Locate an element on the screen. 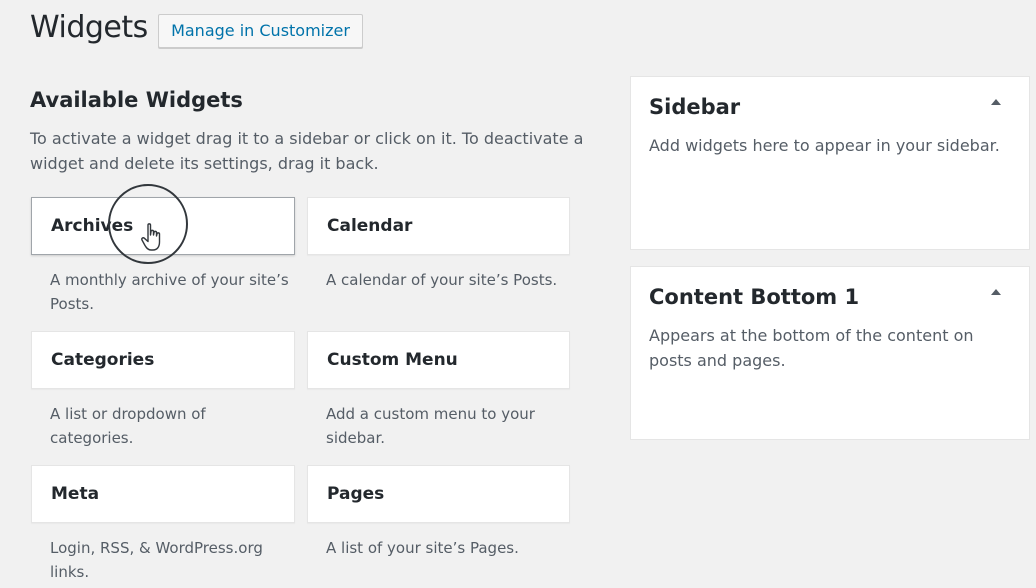 The width and height of the screenshot is (1036, 588). widget-custom-menu: Custom Menu is located at coordinates (438, 360).